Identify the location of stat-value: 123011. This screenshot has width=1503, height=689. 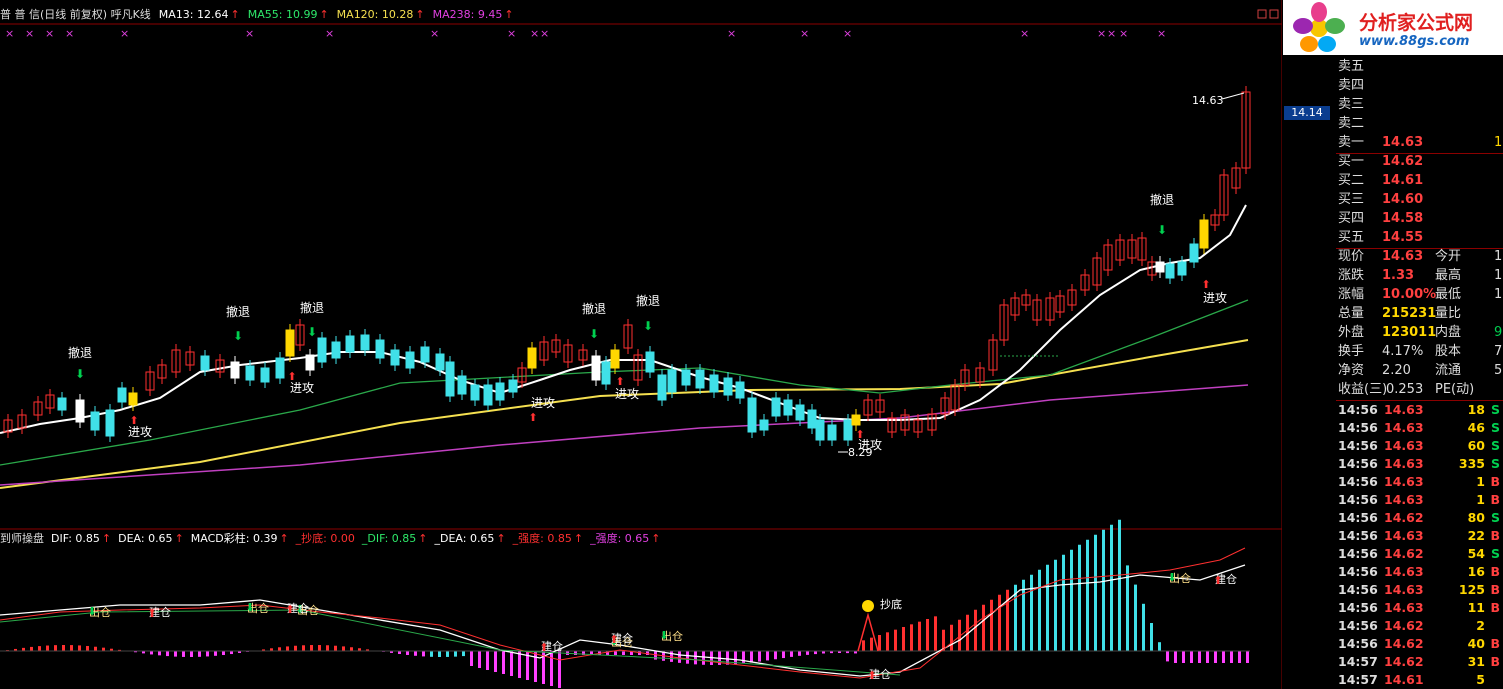
(1409, 332).